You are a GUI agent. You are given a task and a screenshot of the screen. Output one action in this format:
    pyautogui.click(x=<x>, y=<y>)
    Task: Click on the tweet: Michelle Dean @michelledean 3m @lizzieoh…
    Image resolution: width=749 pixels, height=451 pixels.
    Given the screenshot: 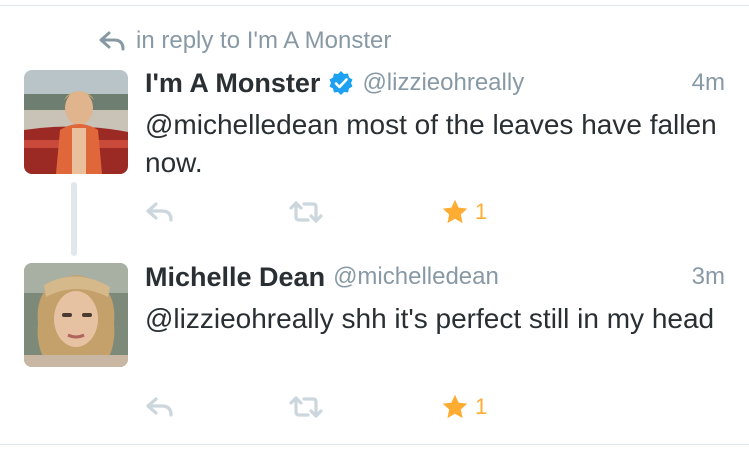 What is the action you would take?
    pyautogui.click(x=435, y=299)
    